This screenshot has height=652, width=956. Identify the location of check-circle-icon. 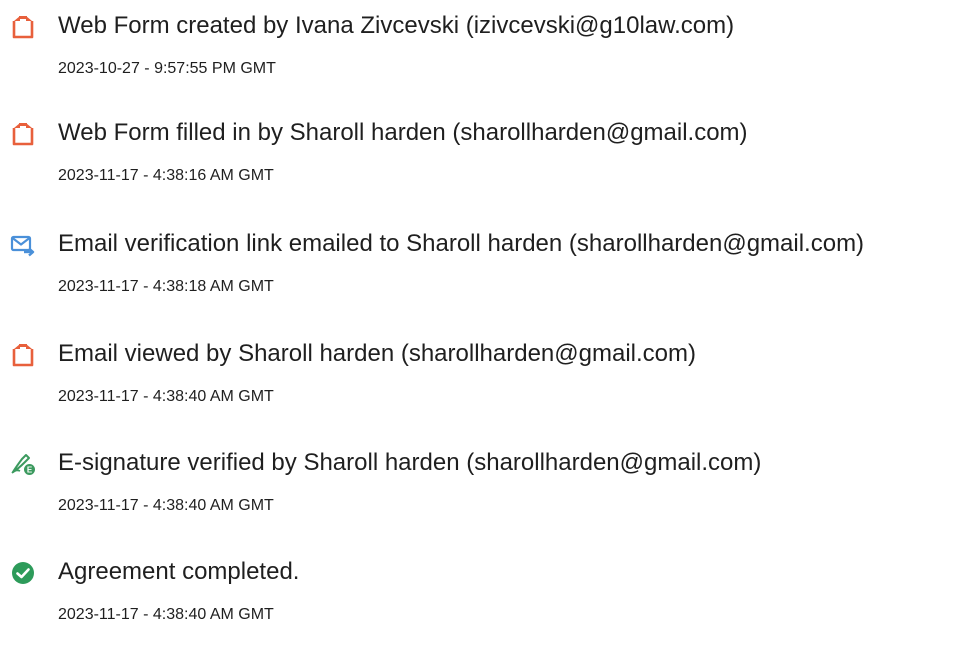
(23, 573).